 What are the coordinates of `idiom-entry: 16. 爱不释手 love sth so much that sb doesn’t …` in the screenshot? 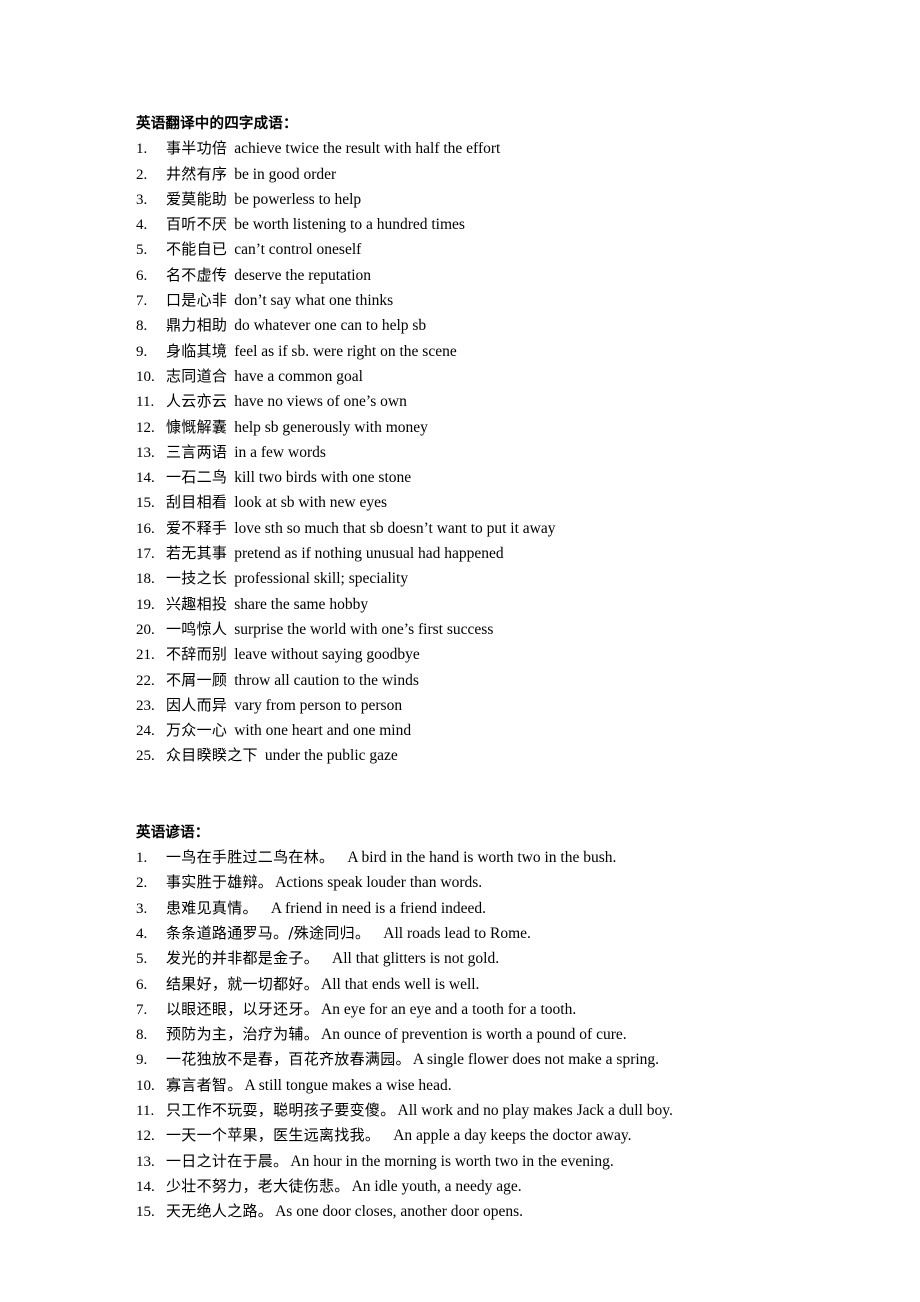 It's located at (498, 528).